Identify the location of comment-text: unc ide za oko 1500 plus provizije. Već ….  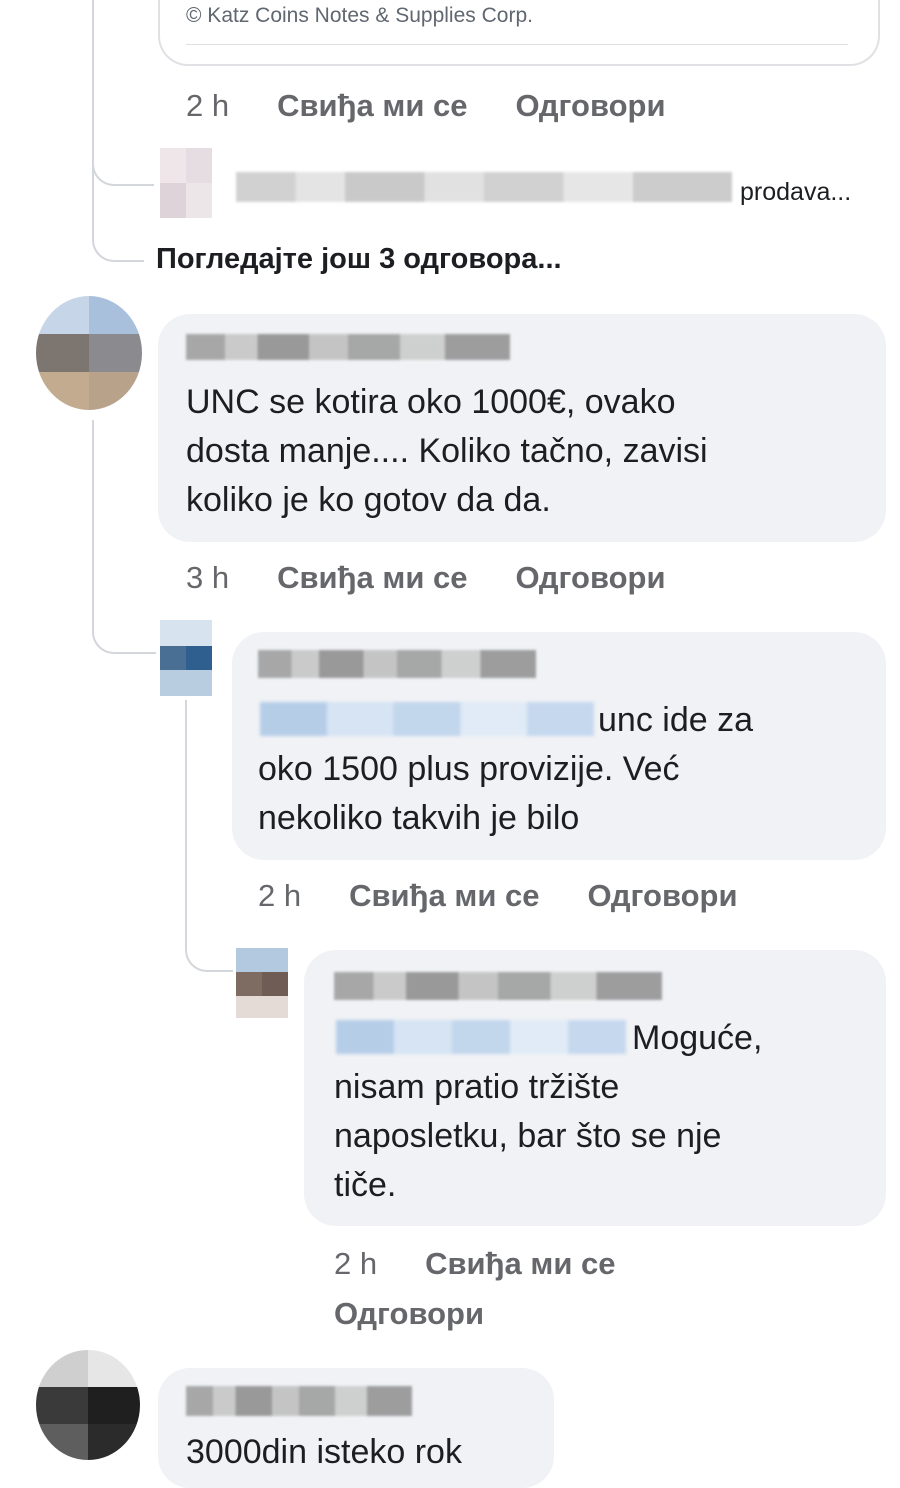
(505, 769).